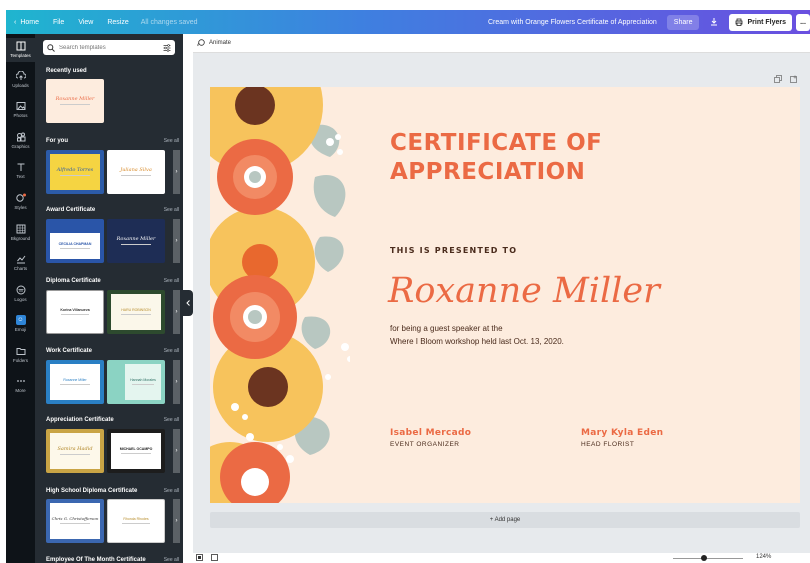  What do you see at coordinates (75, 312) in the screenshot?
I see `template-thumbnail: Korina Villanueva` at bounding box center [75, 312].